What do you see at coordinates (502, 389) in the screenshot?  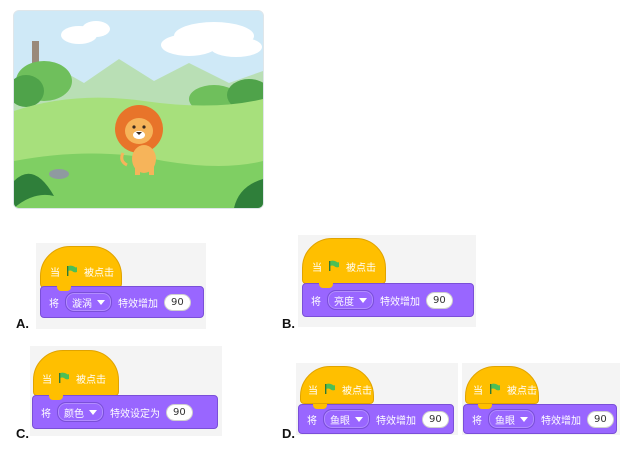 I see `option-d-right-hat-row: 当 被点击` at bounding box center [502, 389].